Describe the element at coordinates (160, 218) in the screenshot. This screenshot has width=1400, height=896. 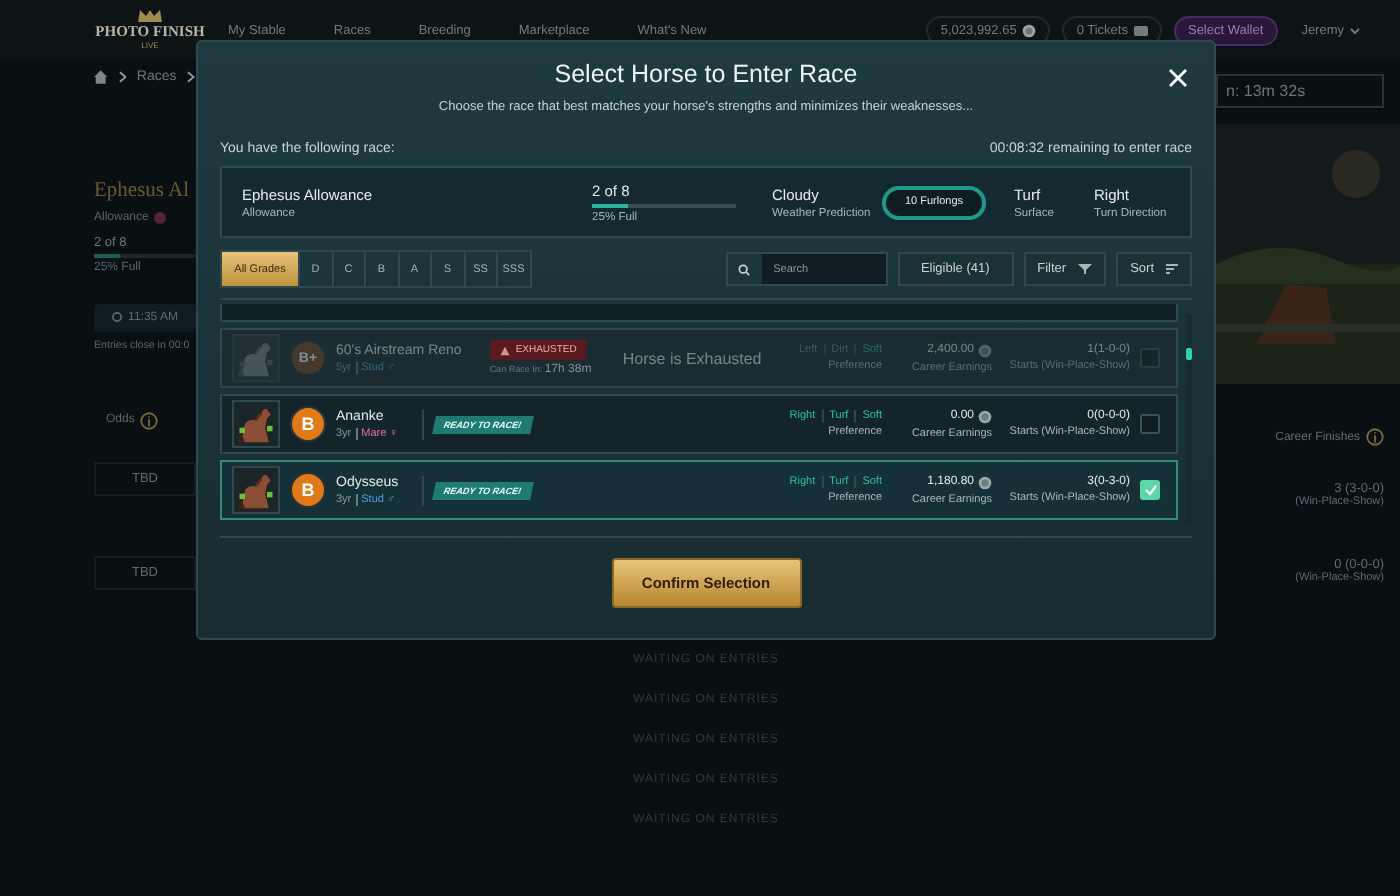
I see `status-dot` at that location.